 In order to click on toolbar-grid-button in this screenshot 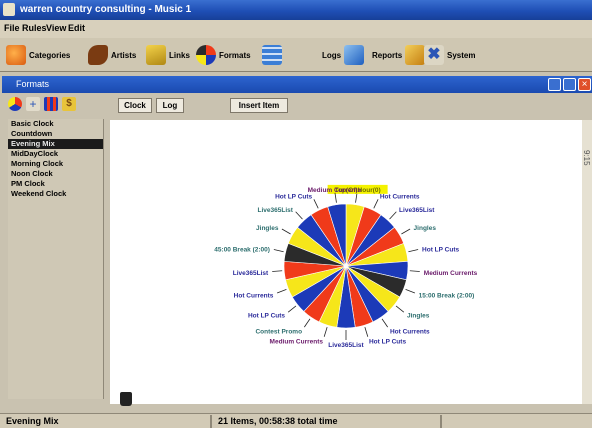, I will do `click(272, 55)`.